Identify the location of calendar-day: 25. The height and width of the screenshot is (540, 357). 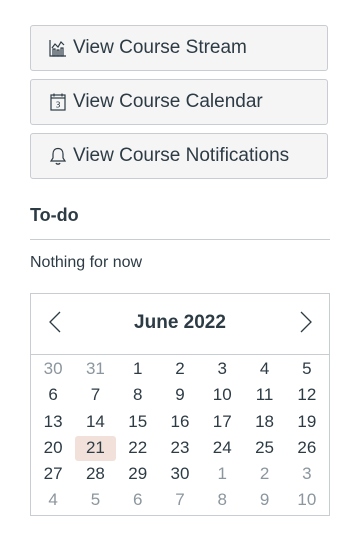
(264, 448).